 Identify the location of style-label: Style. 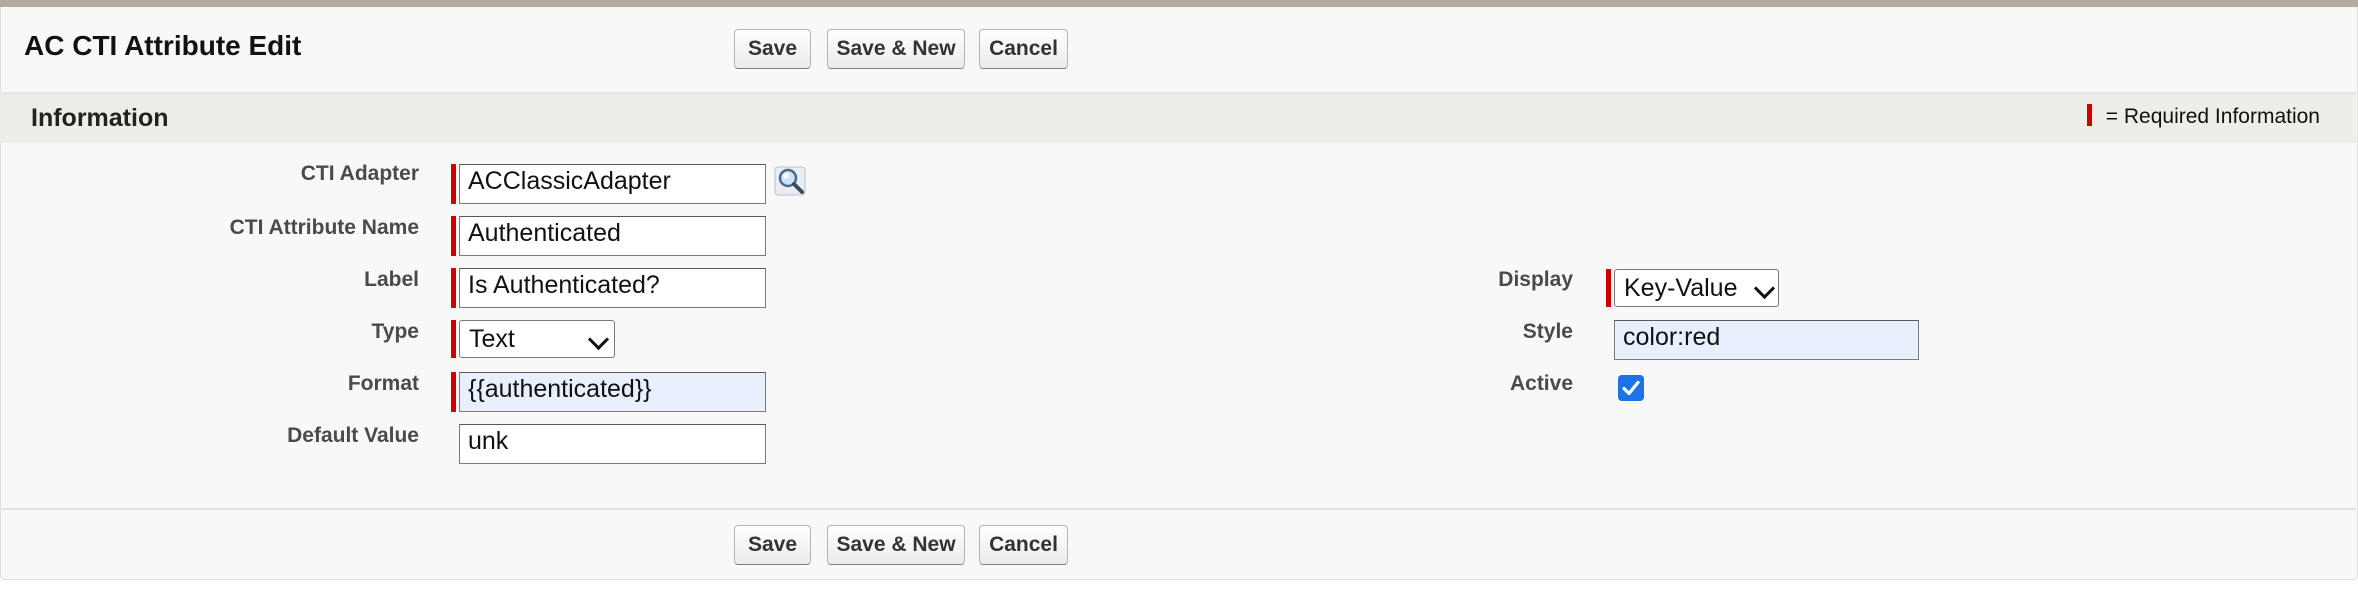
(1547, 331).